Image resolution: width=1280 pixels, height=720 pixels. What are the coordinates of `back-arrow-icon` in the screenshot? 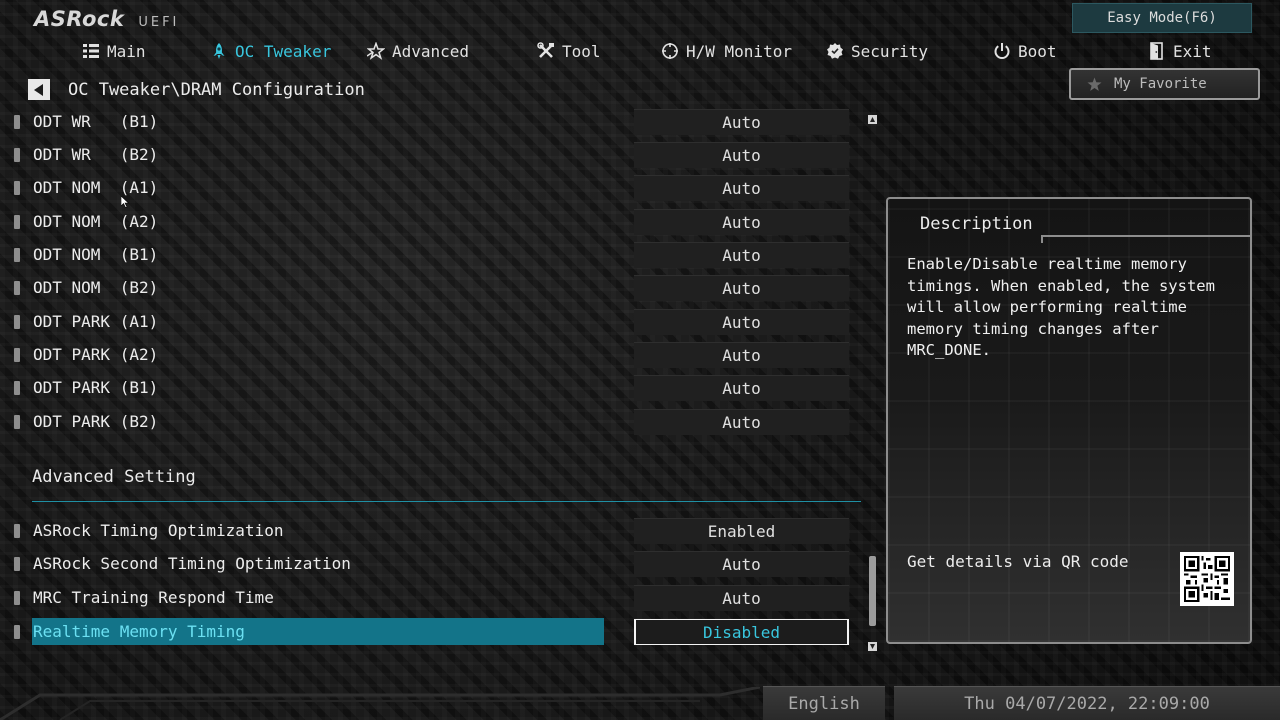 It's located at (38, 89).